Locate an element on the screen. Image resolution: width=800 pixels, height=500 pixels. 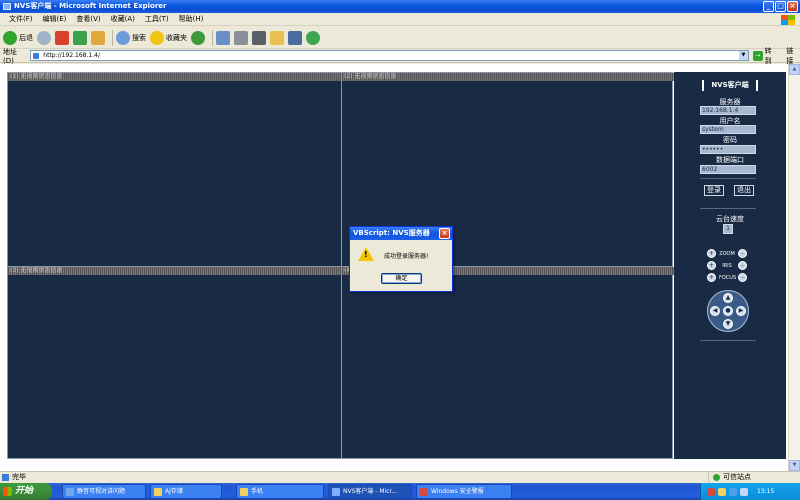
volume-icon is located at coordinates (744, 491).